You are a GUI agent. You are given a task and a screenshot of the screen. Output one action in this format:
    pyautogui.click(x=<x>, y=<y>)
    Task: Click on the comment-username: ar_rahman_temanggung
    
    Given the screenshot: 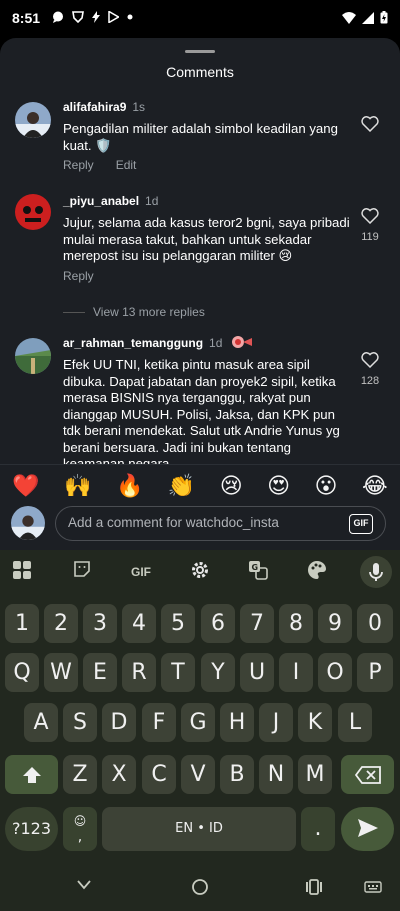 What is the action you would take?
    pyautogui.click(x=133, y=343)
    